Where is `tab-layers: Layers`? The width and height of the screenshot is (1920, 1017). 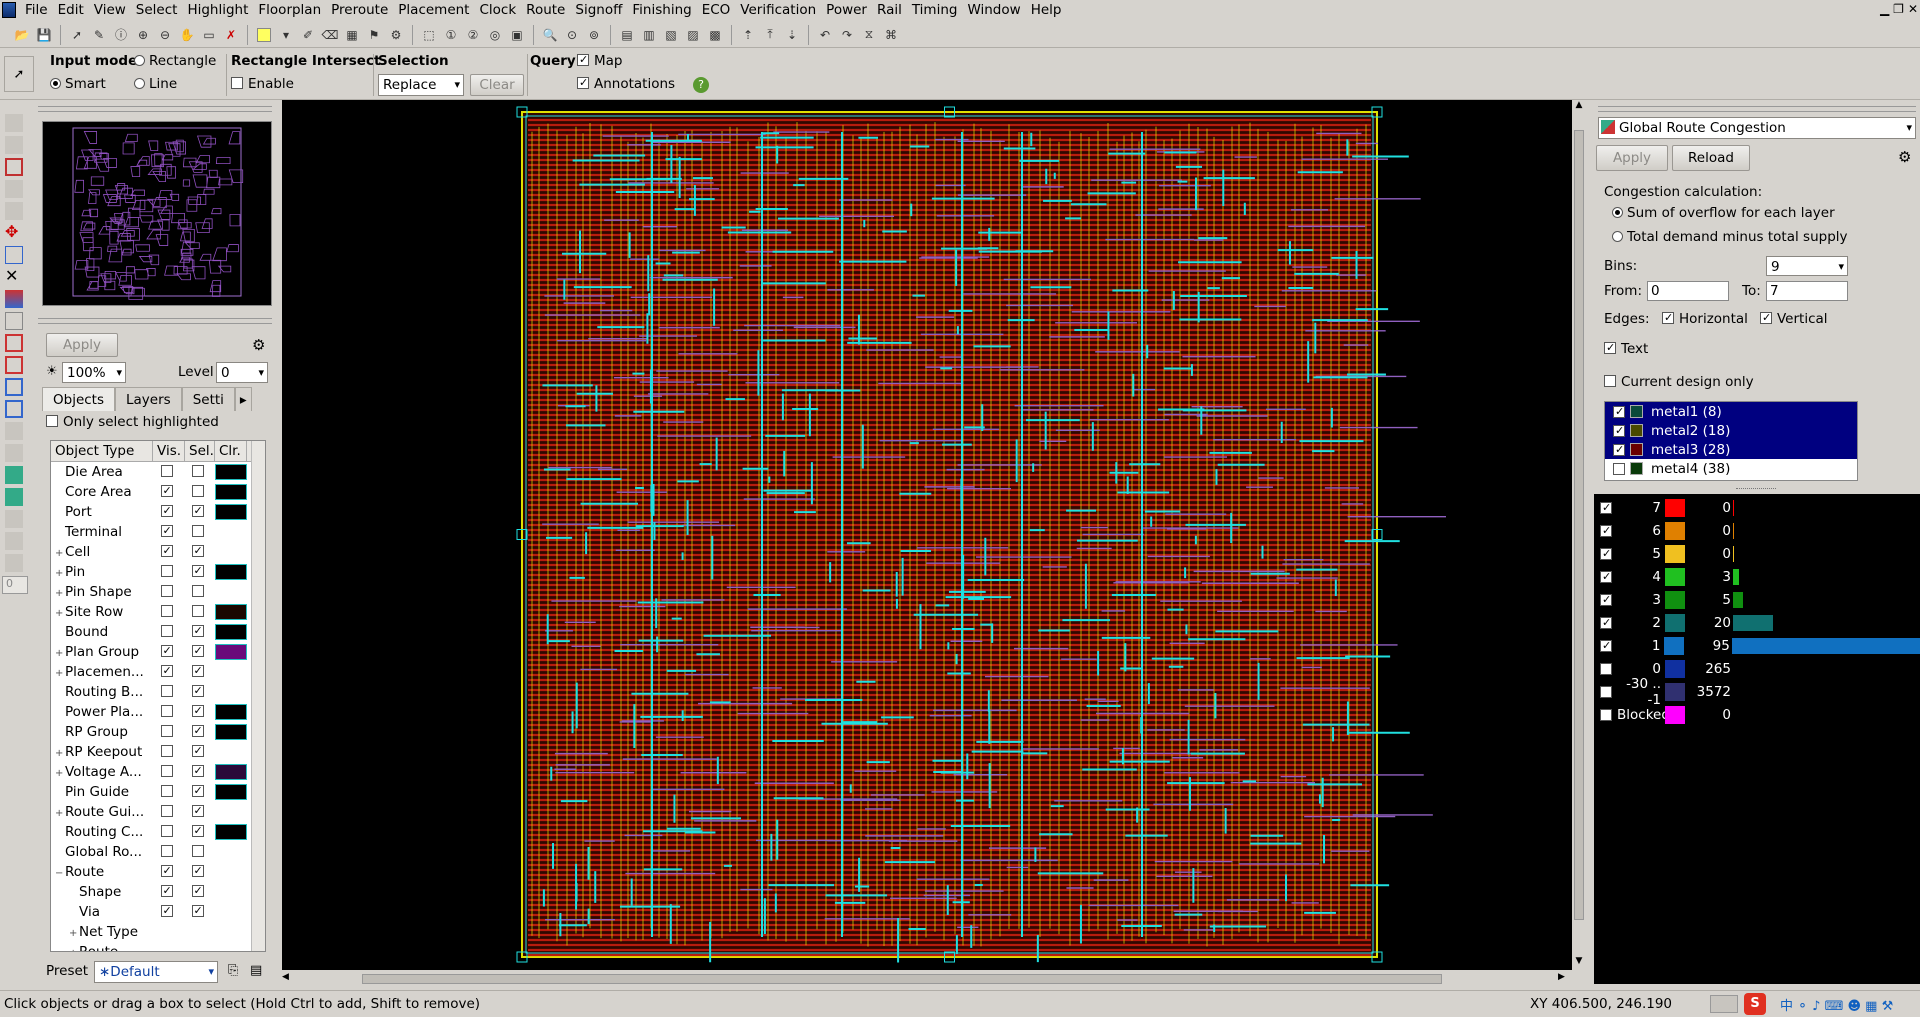
tab-layers: Layers is located at coordinates (148, 399).